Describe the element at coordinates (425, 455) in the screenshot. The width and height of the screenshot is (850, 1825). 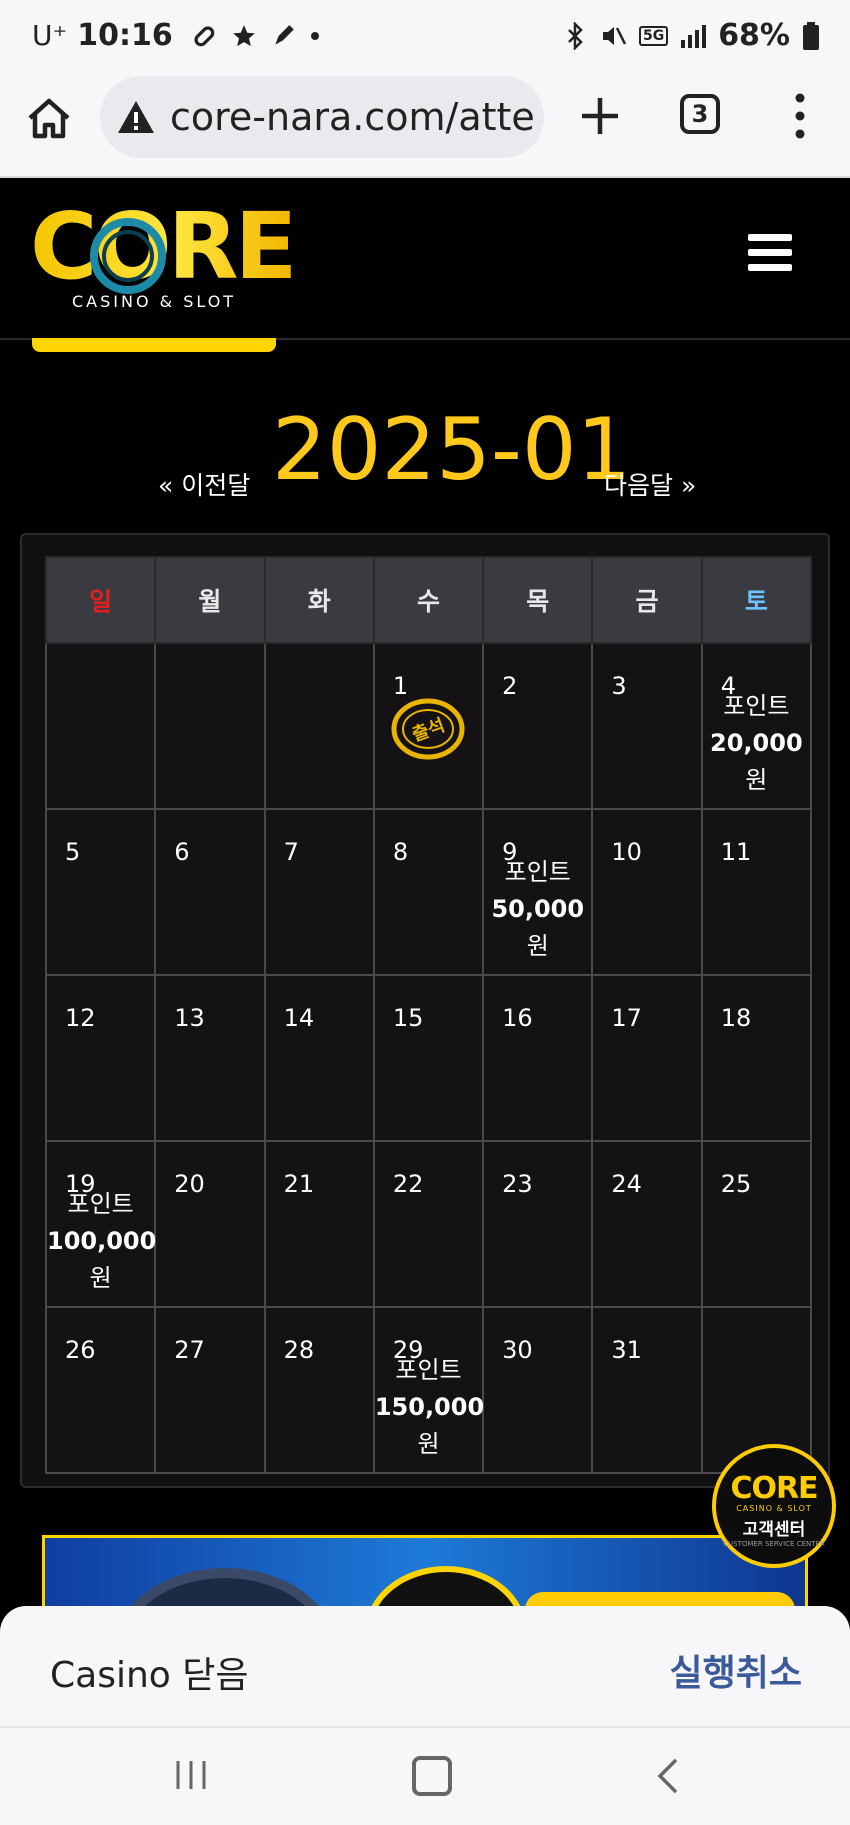
I see `month-navigation: « 이전달 2025-01 다음달 »` at that location.